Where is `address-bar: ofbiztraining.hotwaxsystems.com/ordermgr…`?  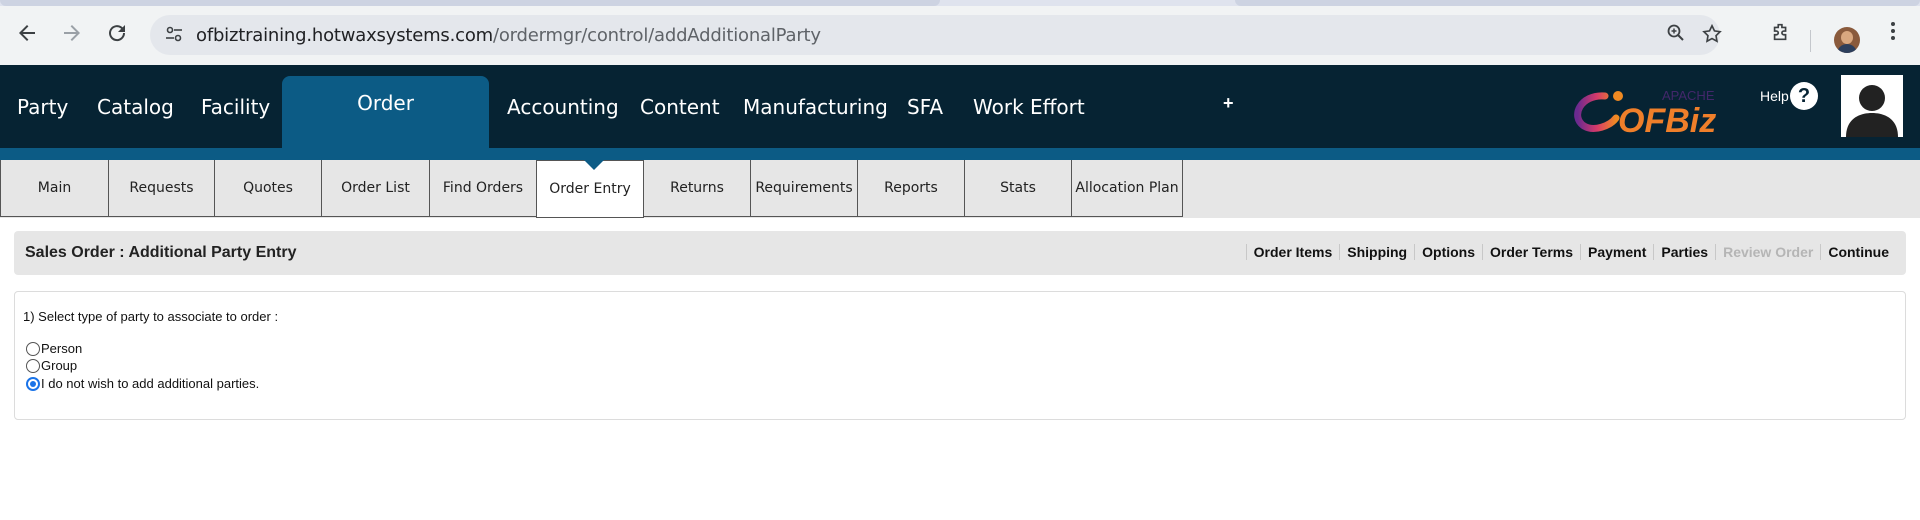 address-bar: ofbiztraining.hotwaxsystems.com/ordermgr… is located at coordinates (936, 35).